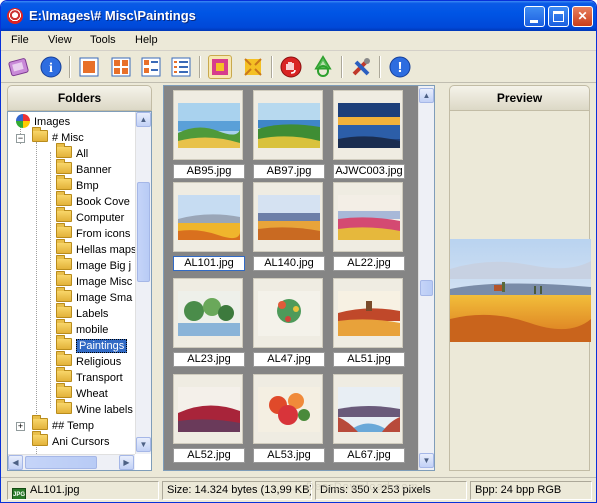 The width and height of the screenshot is (597, 503). I want to click on tree-item-image-small: Image Sma, so click(94, 296).